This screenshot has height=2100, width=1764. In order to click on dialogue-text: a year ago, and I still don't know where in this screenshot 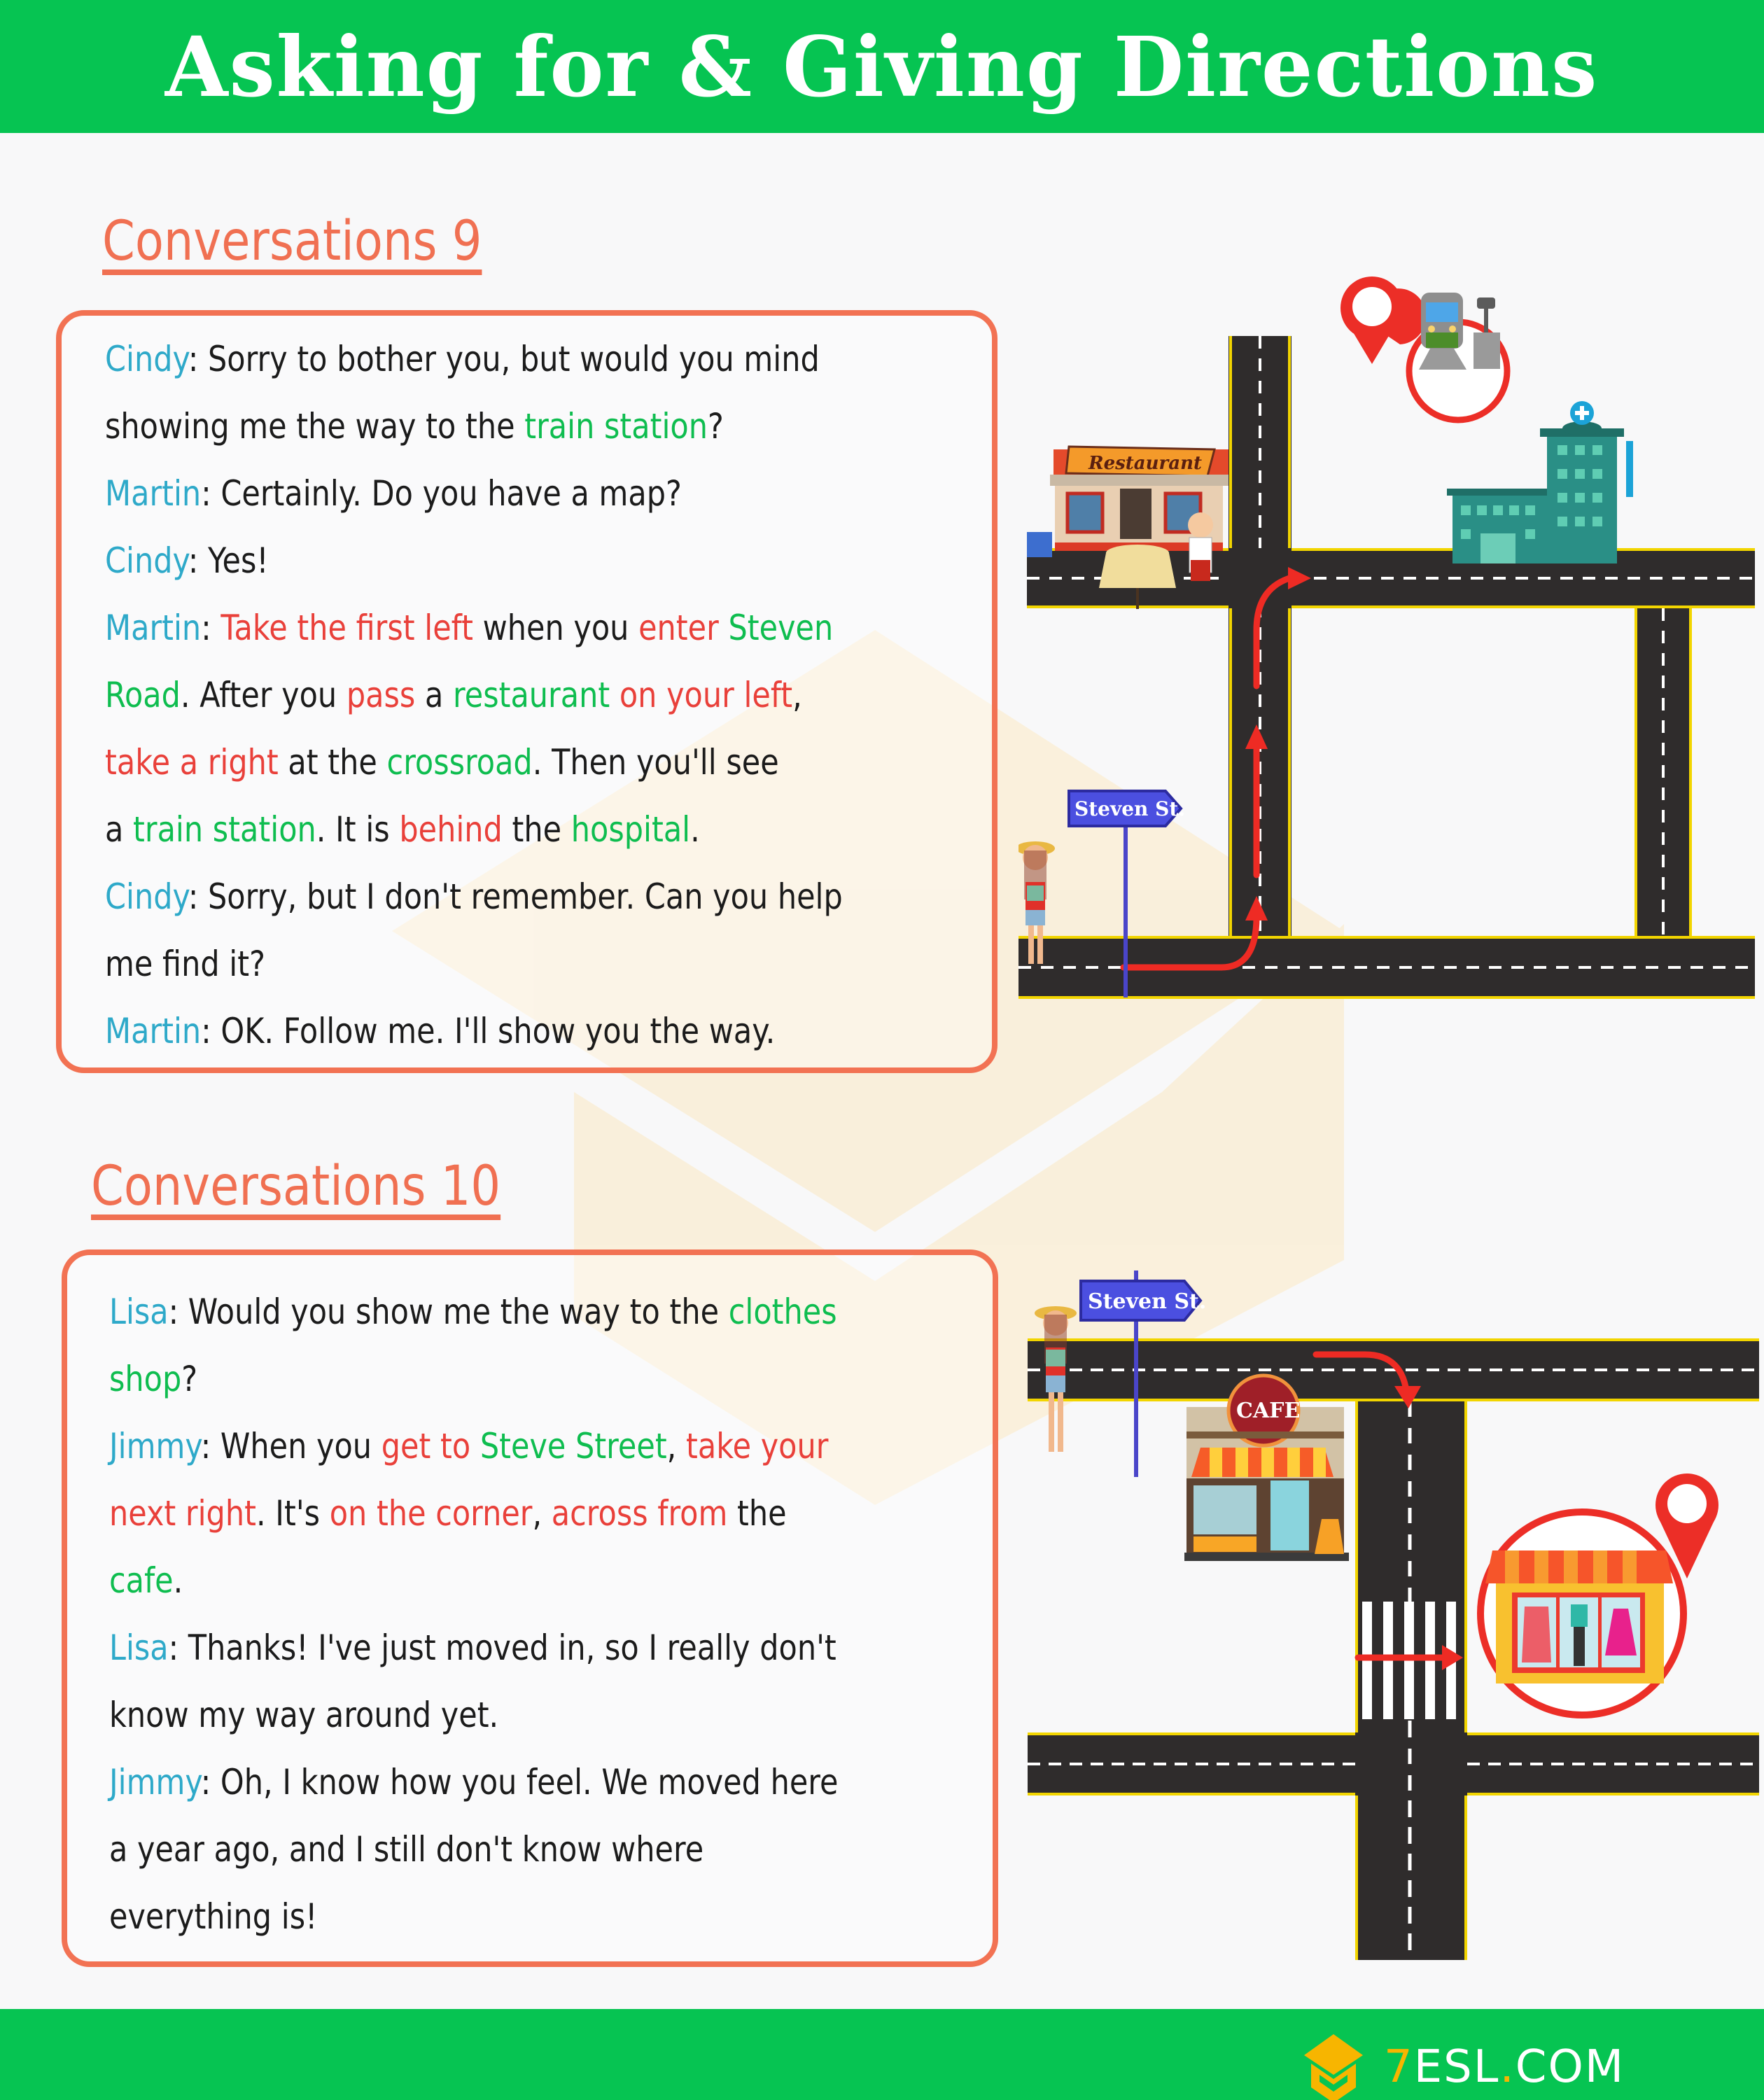, I will do `click(406, 1849)`.